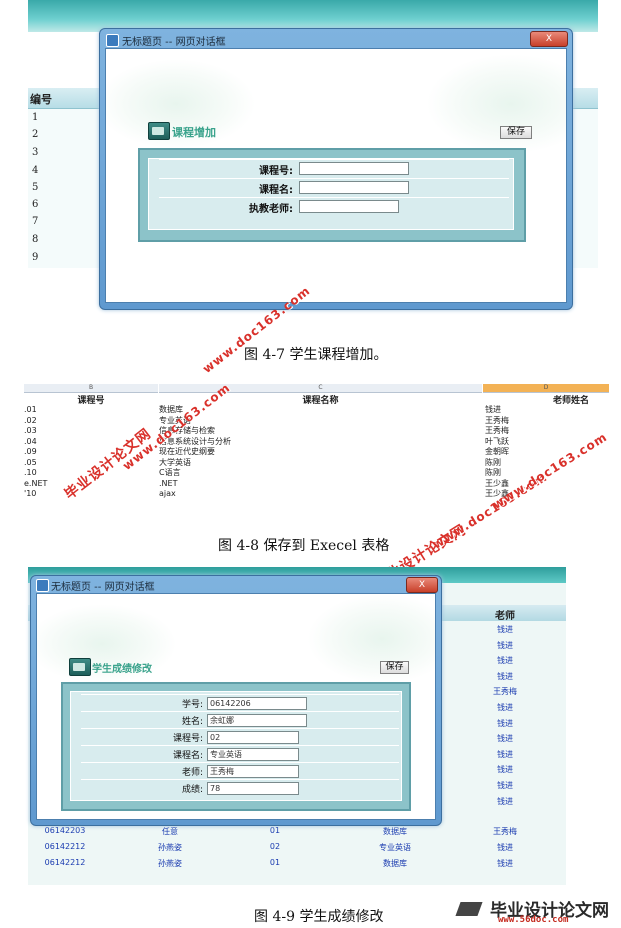 The width and height of the screenshot is (621, 928). Describe the element at coordinates (275, 830) in the screenshot. I see `cell: 01` at that location.